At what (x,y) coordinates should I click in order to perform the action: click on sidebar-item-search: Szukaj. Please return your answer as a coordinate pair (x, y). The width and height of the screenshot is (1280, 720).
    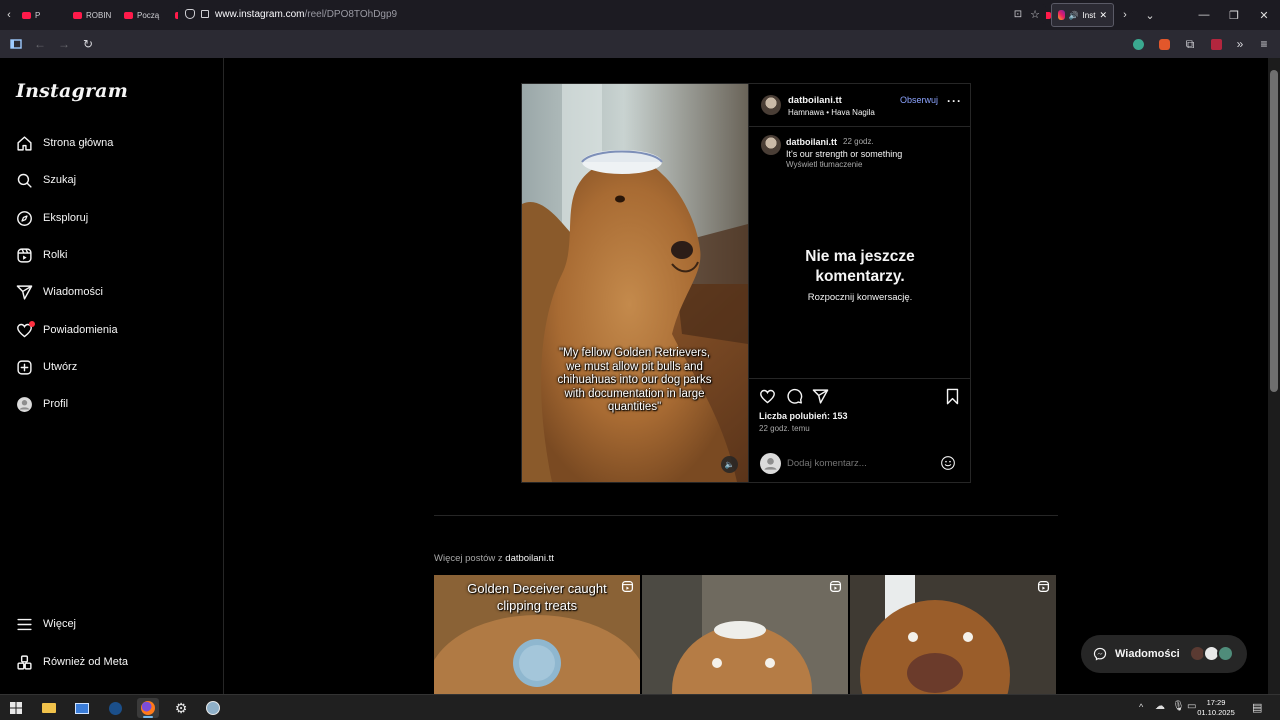
    Looking at the image, I should click on (46, 180).